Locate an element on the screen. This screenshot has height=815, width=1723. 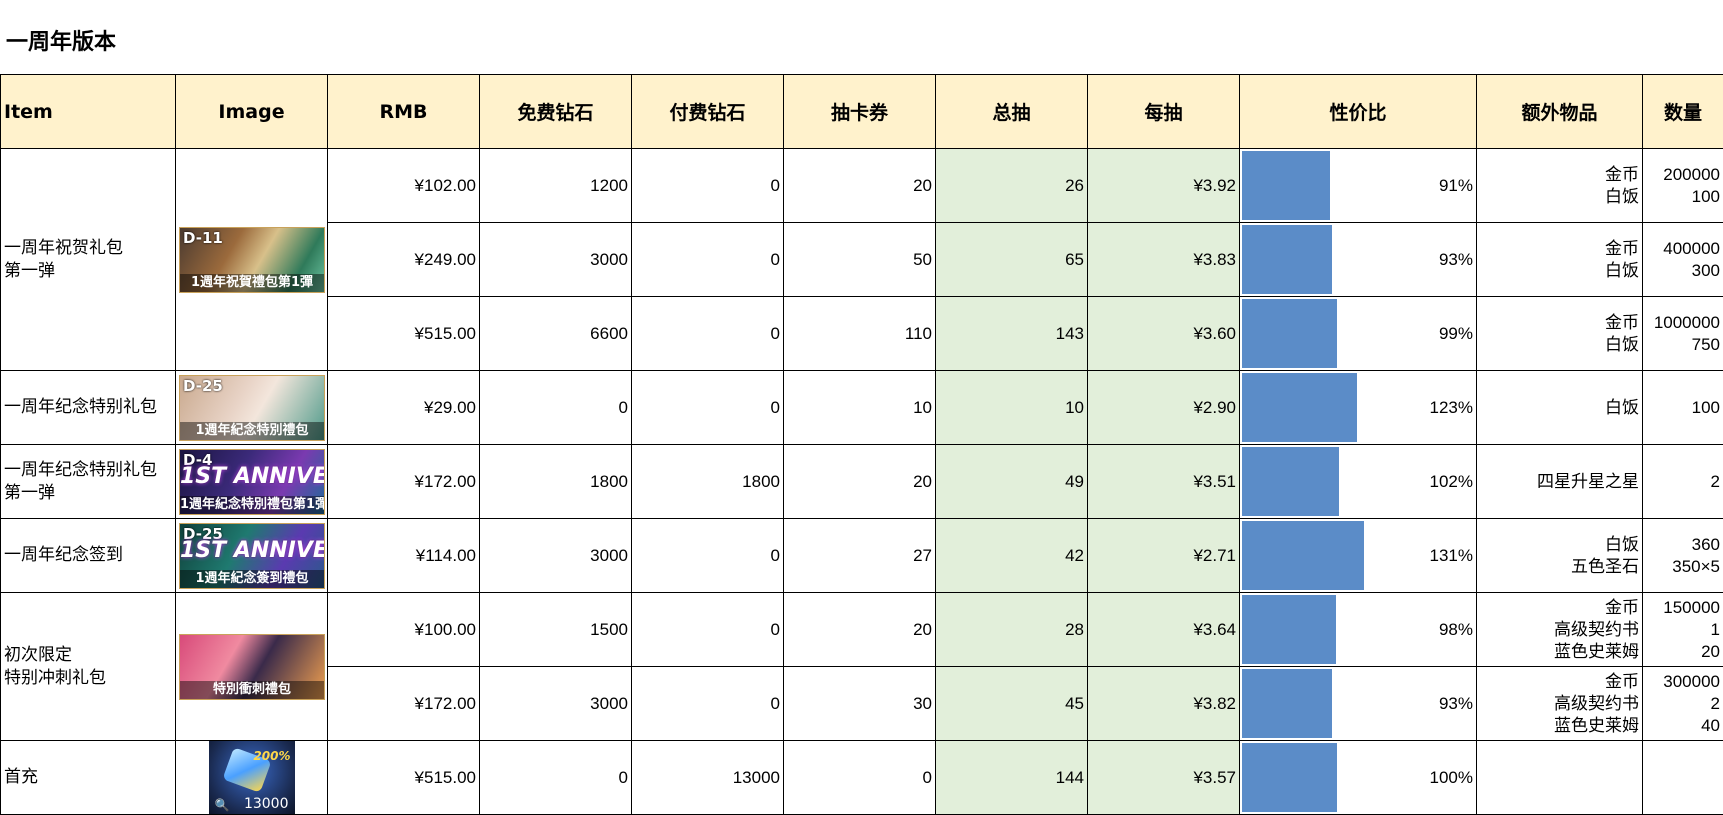
paid-diamond-cell: 13000 is located at coordinates (707, 777).